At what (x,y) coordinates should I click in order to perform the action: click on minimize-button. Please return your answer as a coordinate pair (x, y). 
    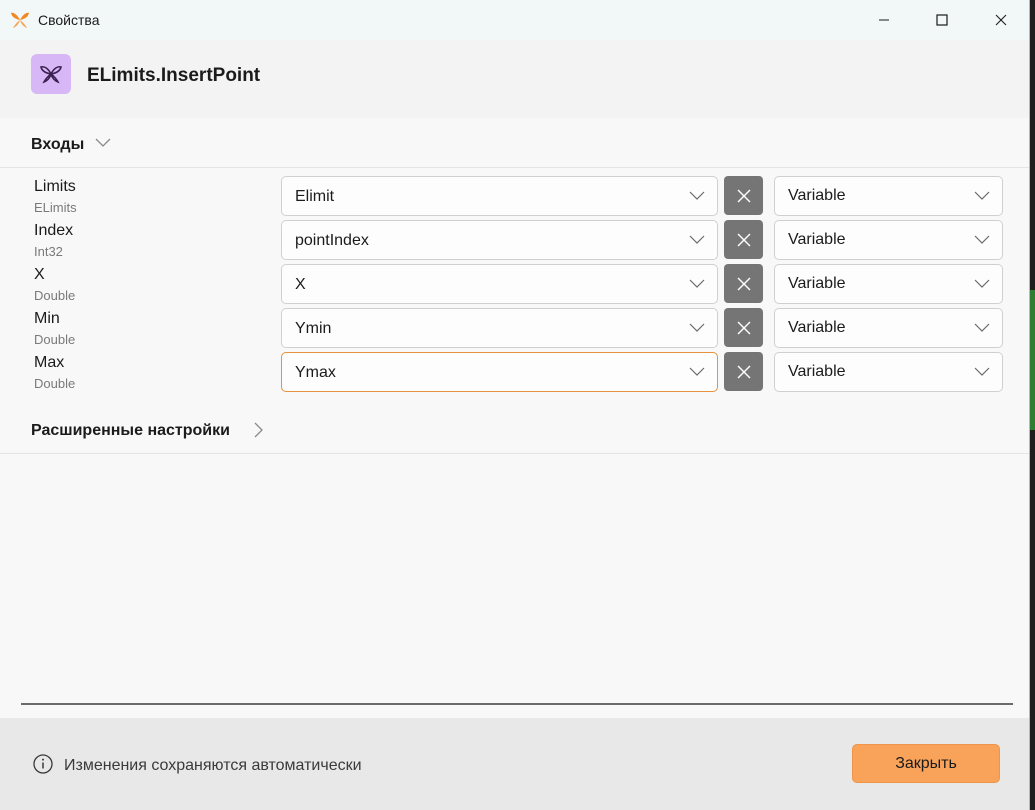
    Looking at the image, I should click on (884, 20).